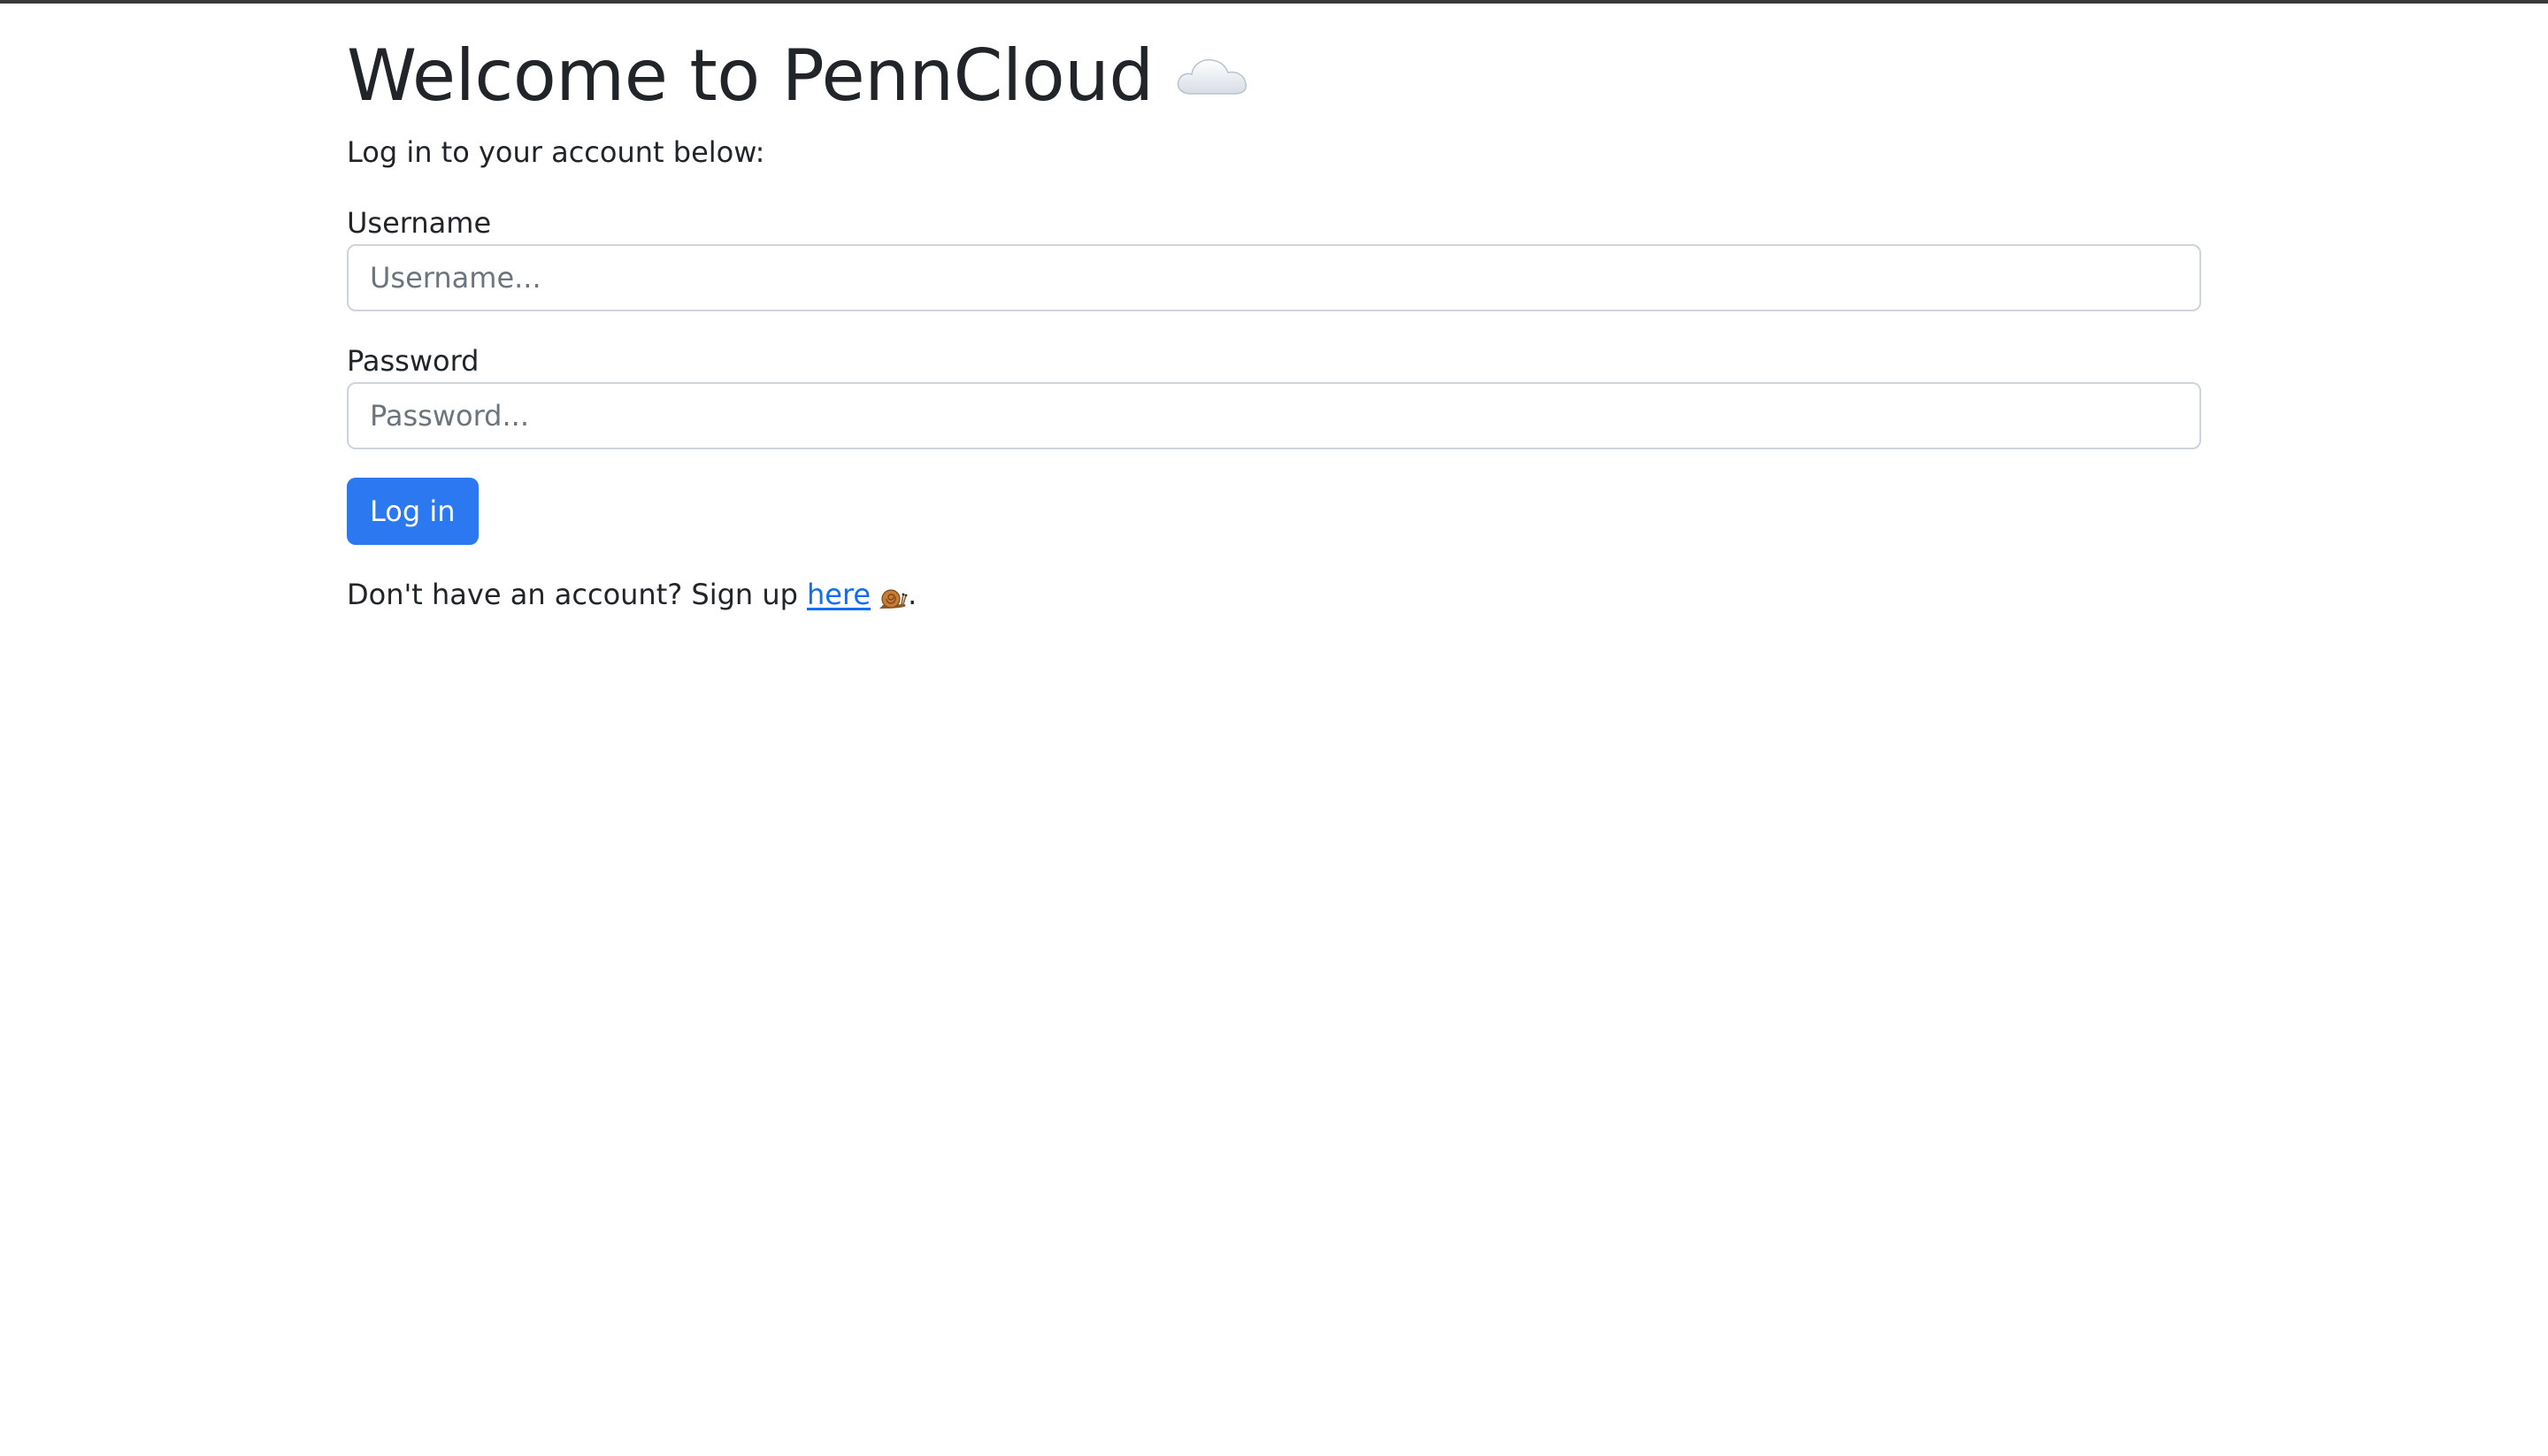 This screenshot has width=2548, height=1456. I want to click on page-title: Welcome to PennCloud, so click(751, 75).